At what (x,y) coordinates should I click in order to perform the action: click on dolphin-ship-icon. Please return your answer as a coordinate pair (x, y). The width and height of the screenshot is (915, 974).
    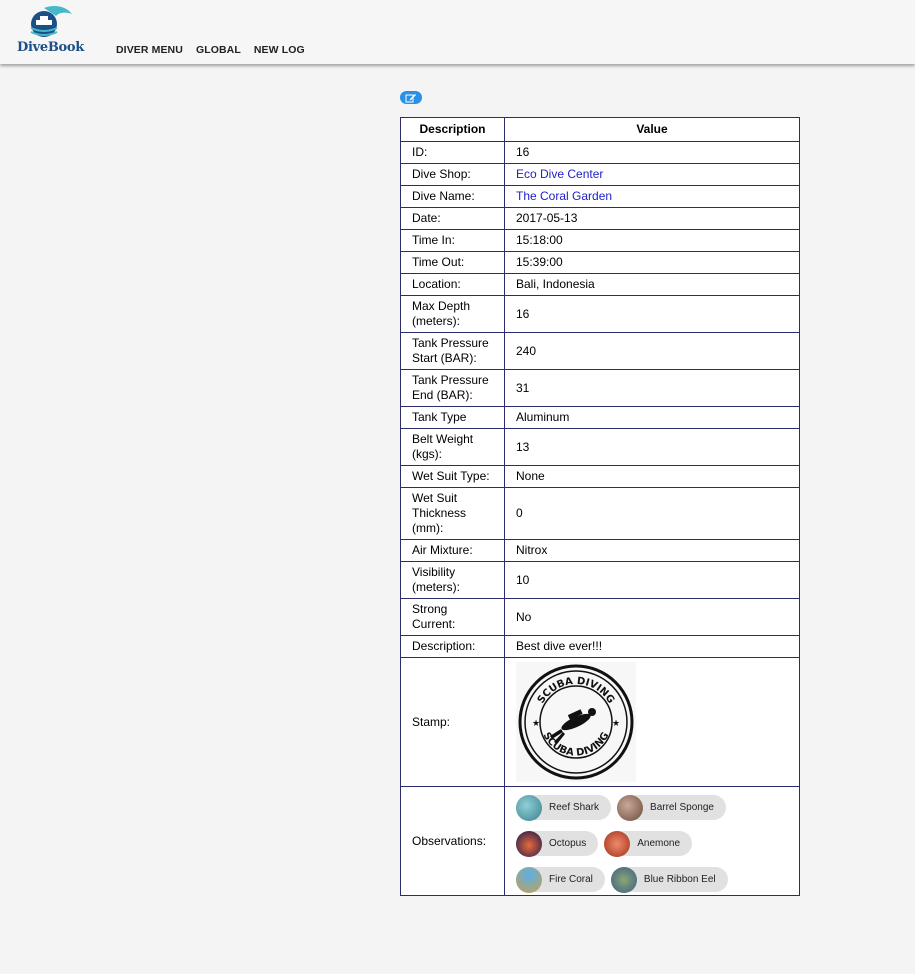
    Looking at the image, I should click on (51, 21).